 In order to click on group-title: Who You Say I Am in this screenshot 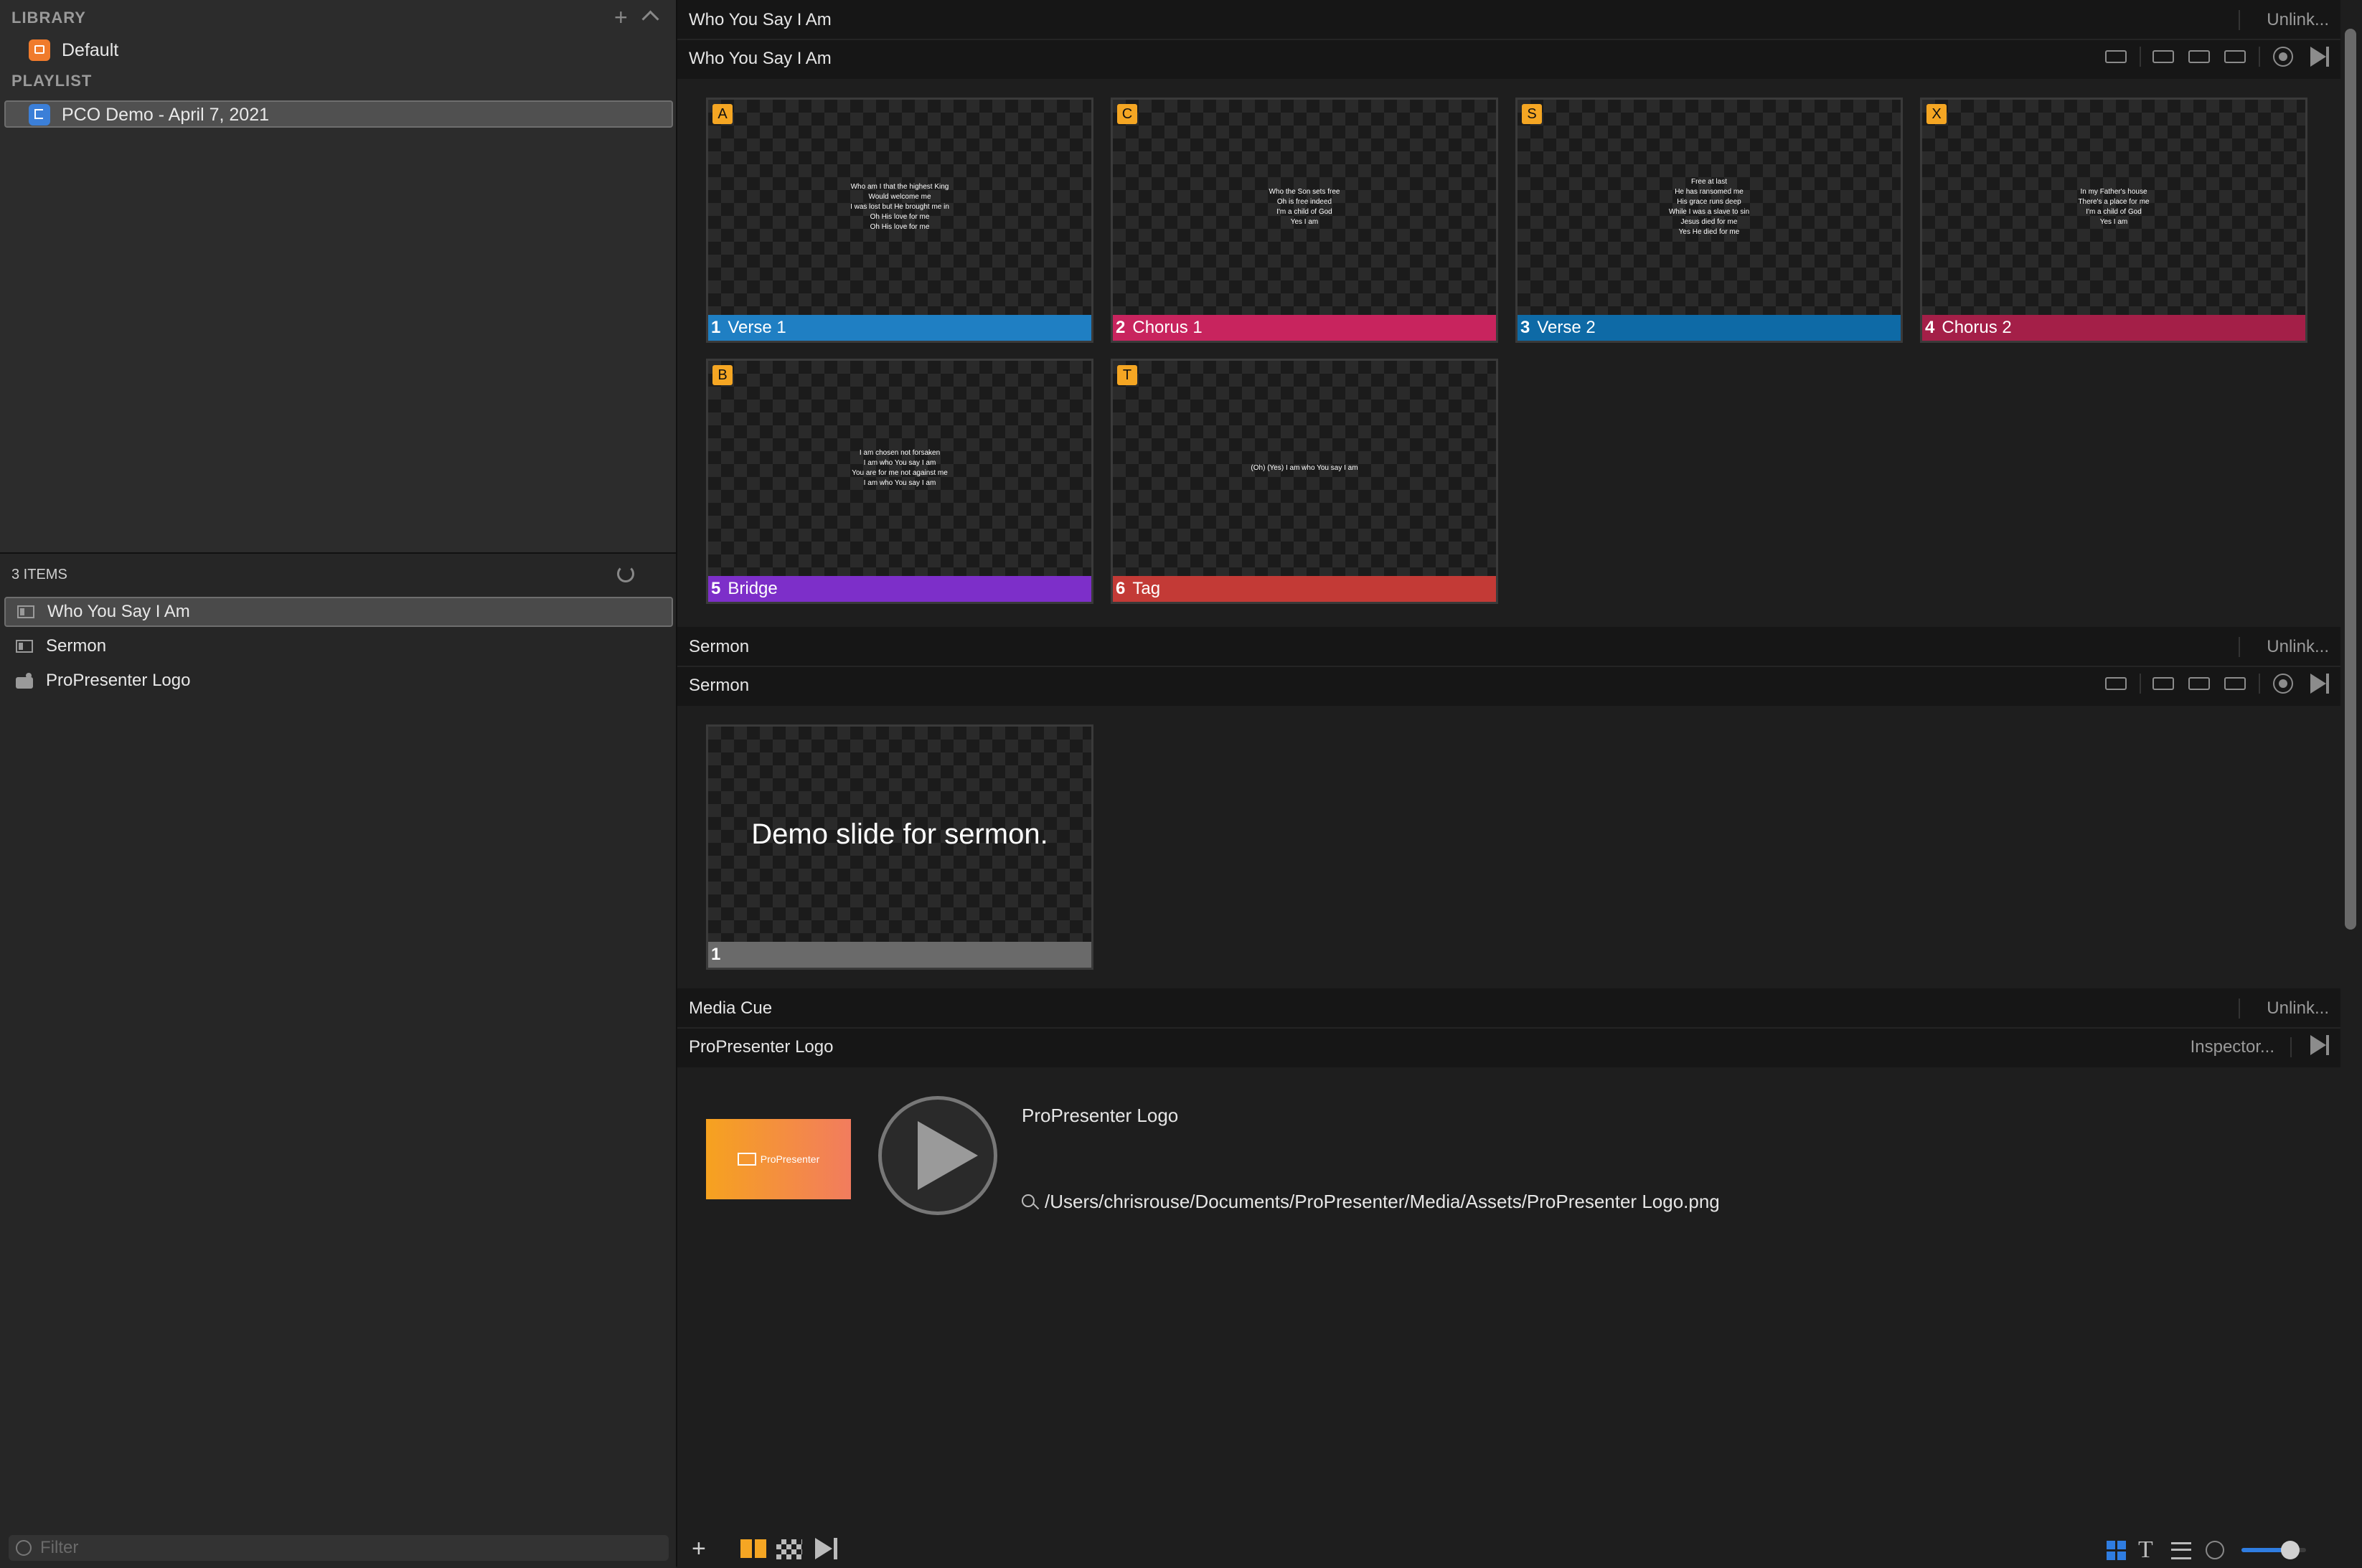, I will do `click(760, 19)`.